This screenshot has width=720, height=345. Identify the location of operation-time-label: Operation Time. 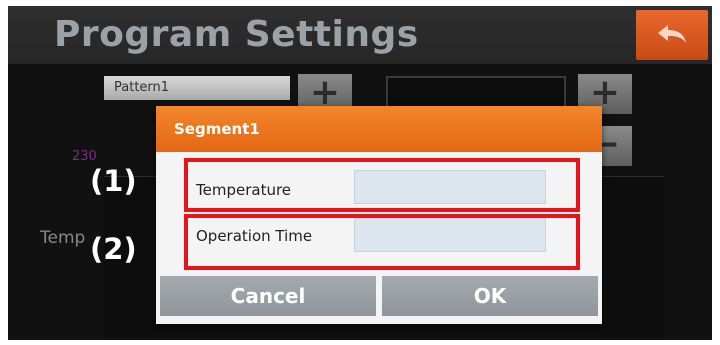
(254, 236).